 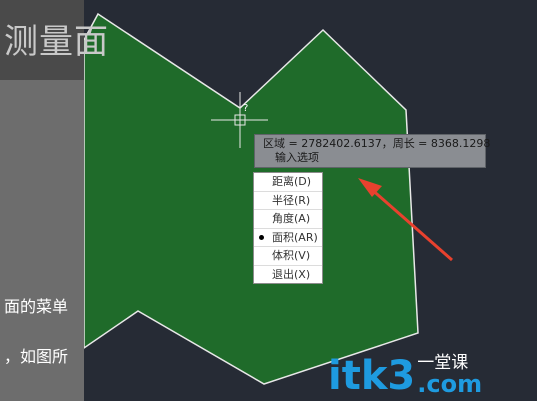 What do you see at coordinates (261, 237) in the screenshot?
I see `selected-bullet-icon` at bounding box center [261, 237].